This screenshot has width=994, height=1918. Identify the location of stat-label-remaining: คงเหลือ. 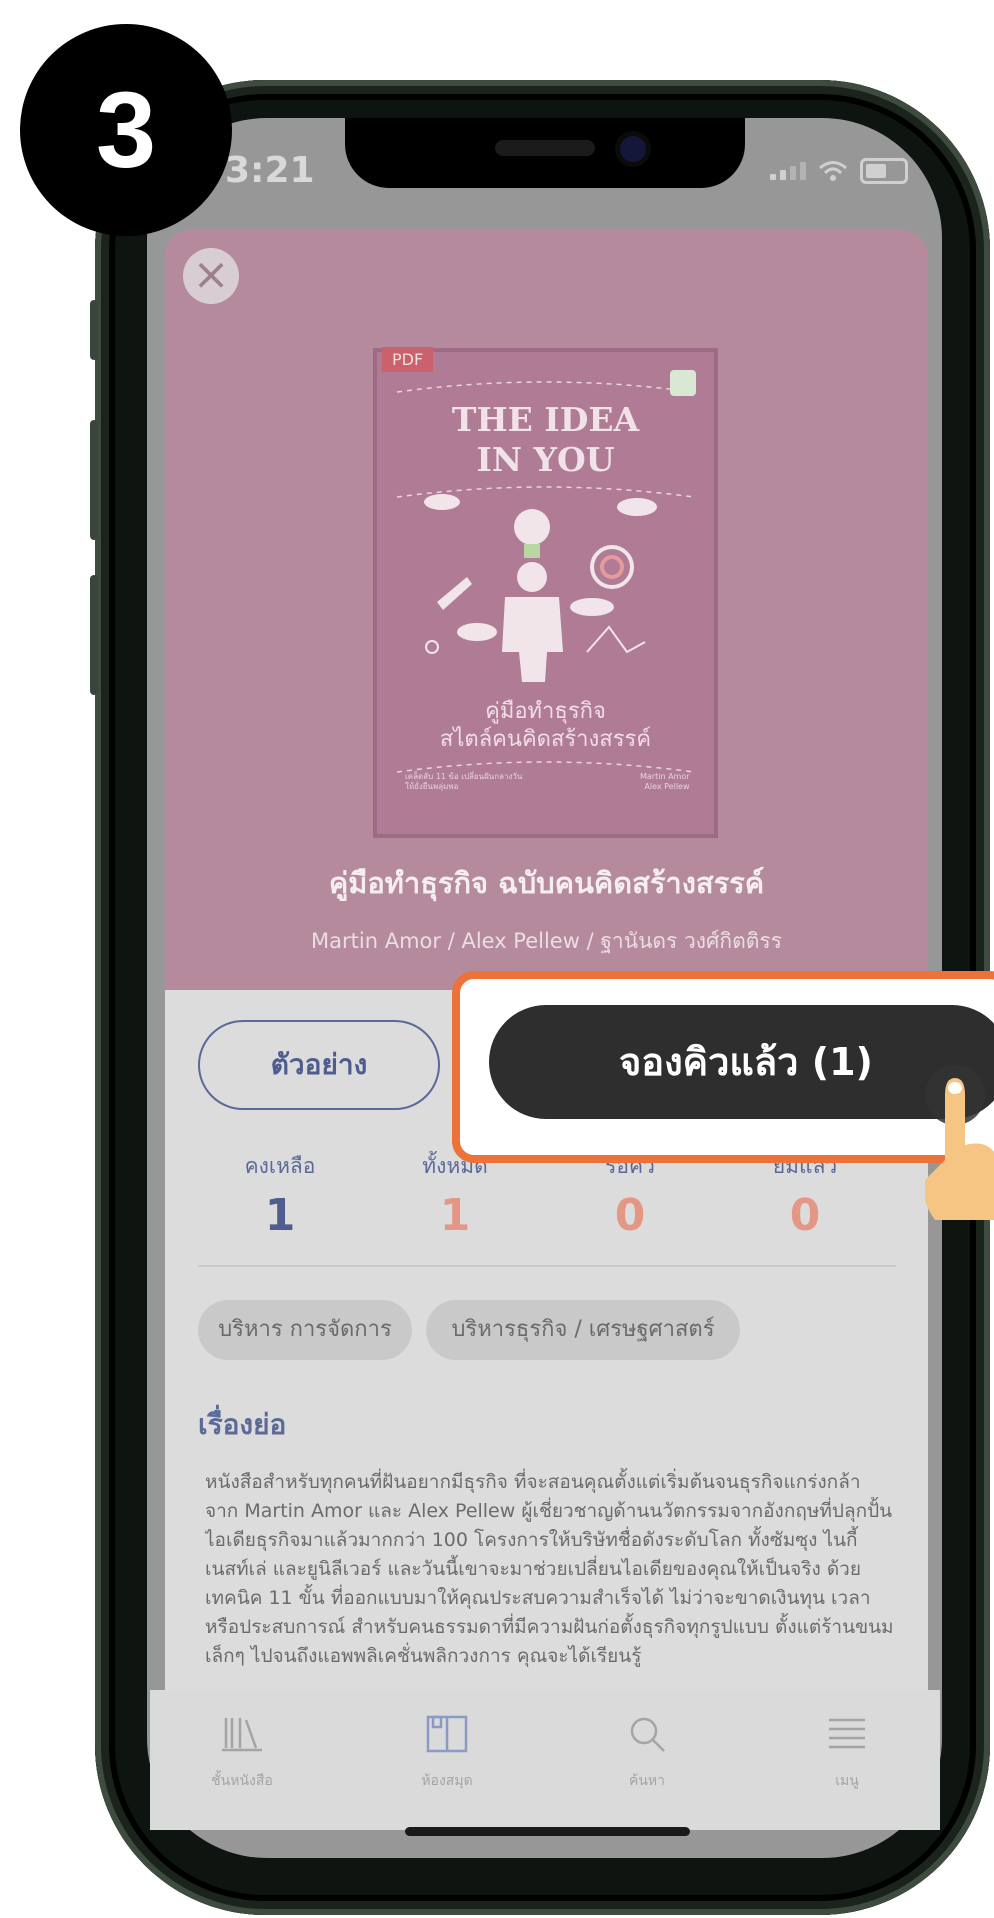
(280, 1166).